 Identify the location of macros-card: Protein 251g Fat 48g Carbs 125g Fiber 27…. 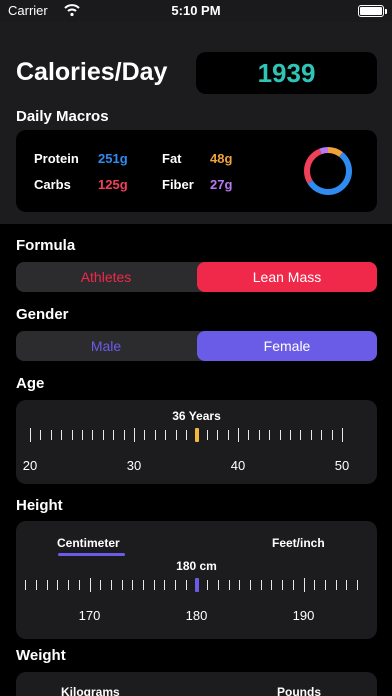
(196, 171).